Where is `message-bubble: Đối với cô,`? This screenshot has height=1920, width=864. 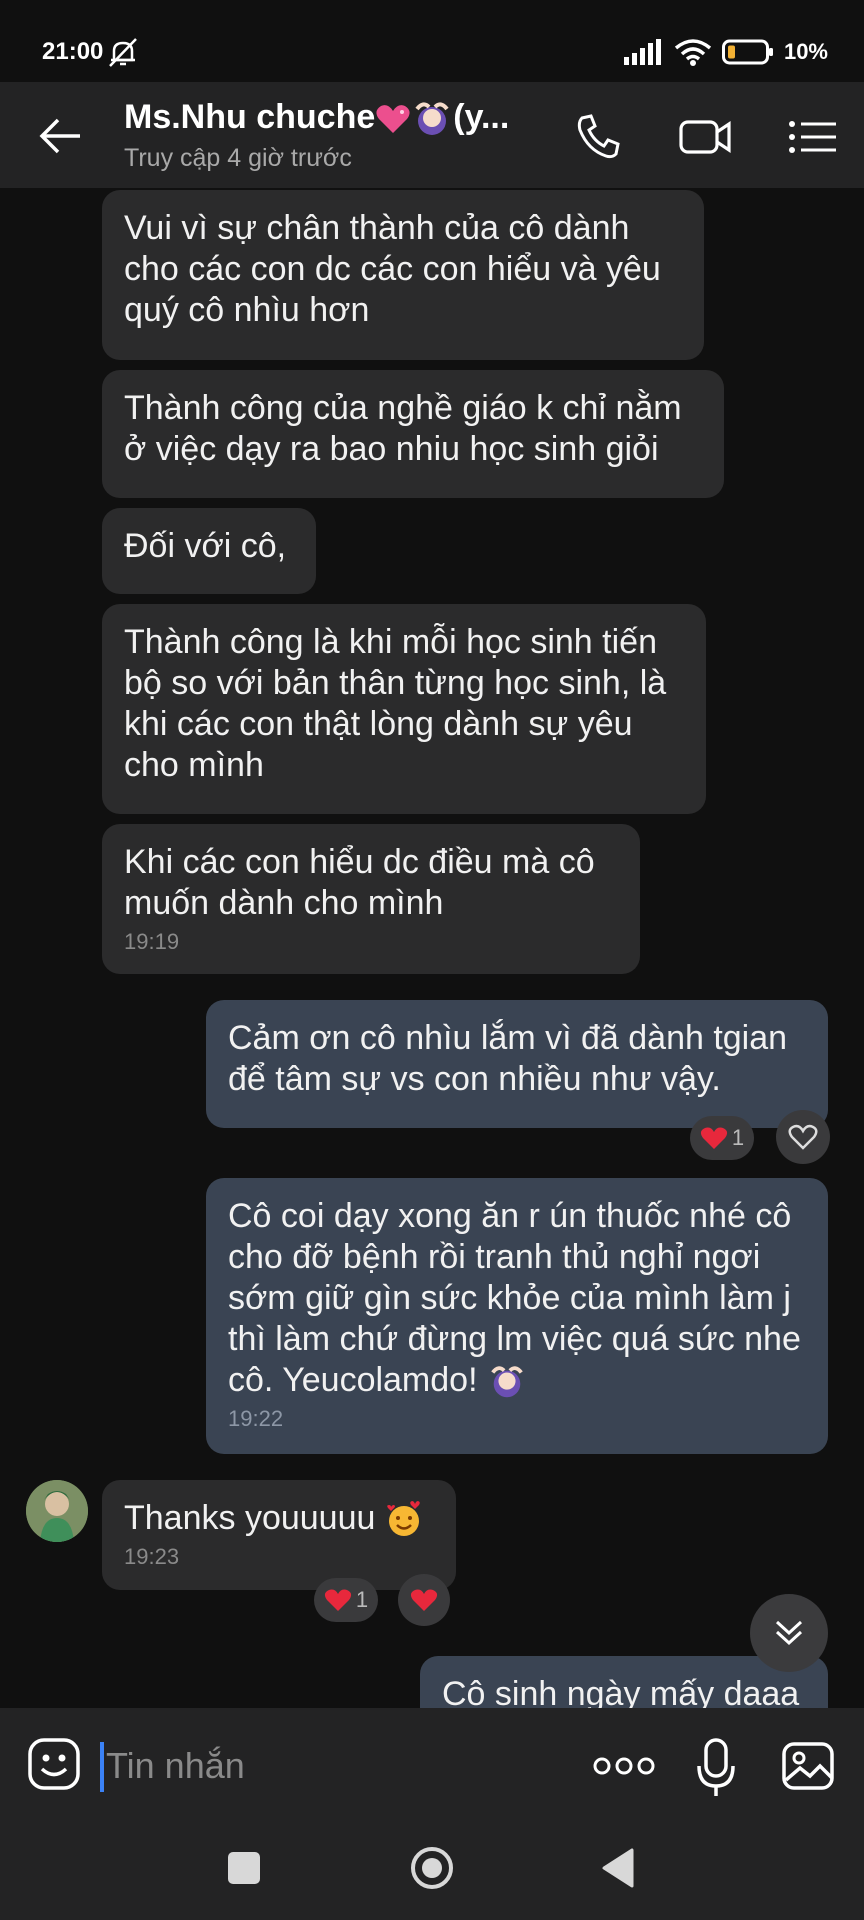
message-bubble: Đối với cô, is located at coordinates (209, 551).